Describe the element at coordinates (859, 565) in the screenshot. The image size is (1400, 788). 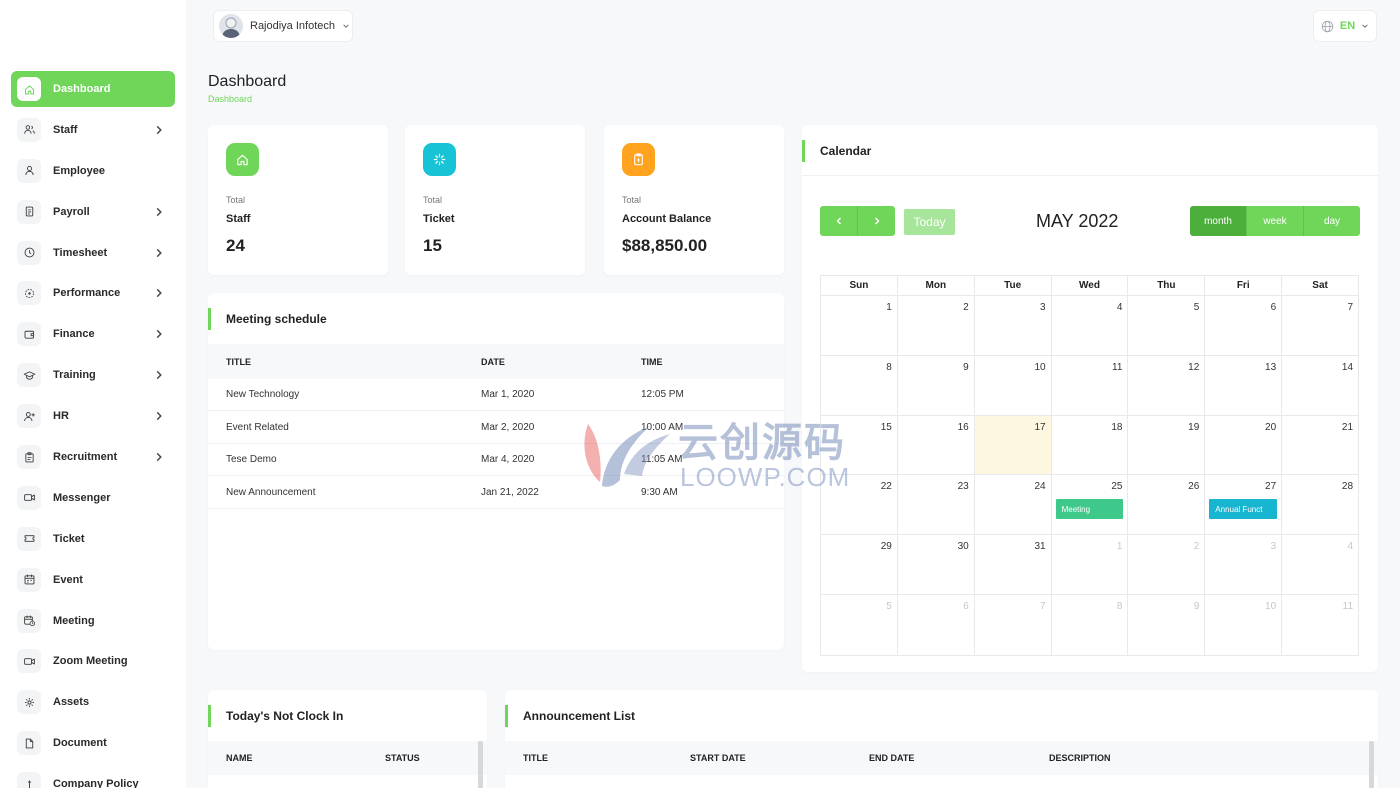
I see `calendar-day-cell: 29` at that location.